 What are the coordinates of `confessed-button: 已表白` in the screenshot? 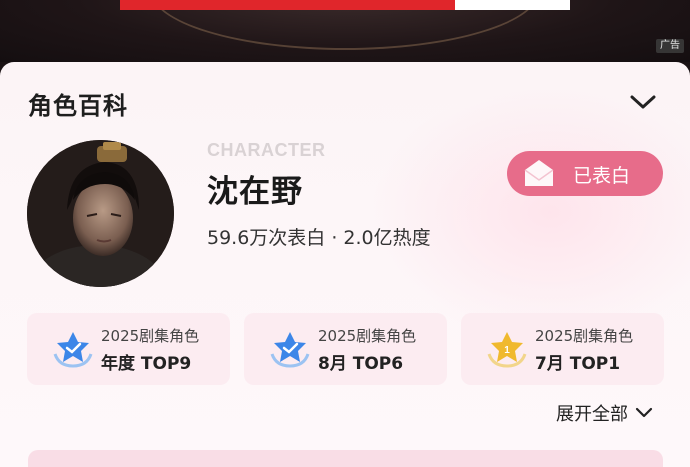 It's located at (585, 173).